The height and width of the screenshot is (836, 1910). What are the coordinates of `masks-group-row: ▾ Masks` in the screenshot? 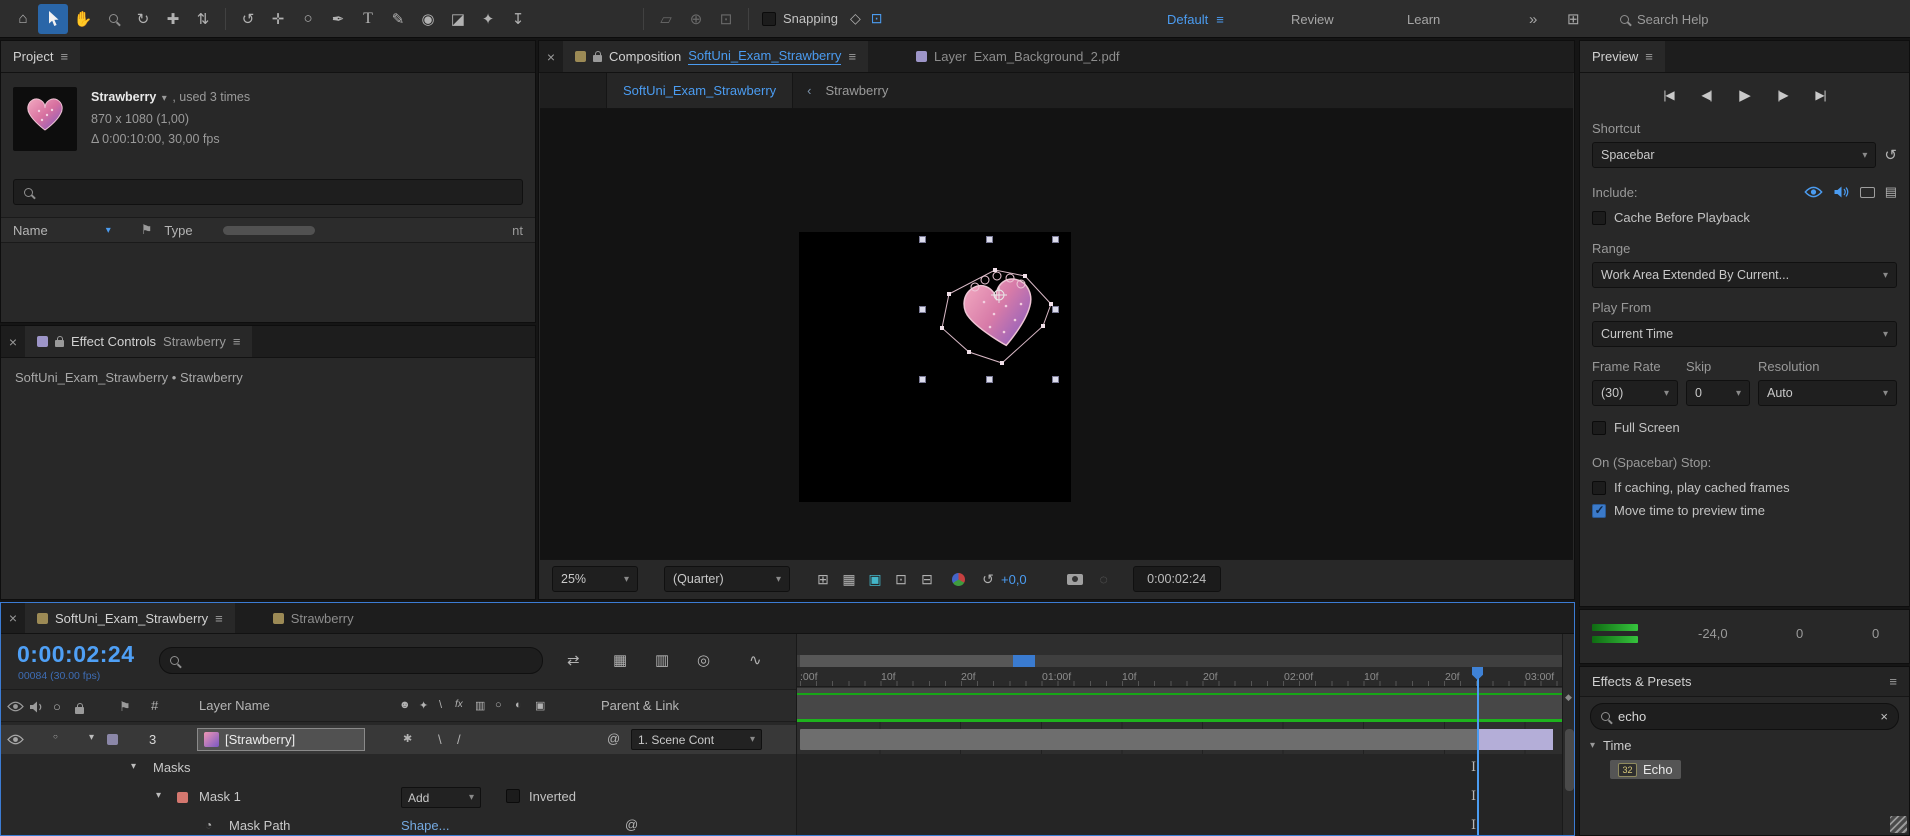 It's located at (398, 768).